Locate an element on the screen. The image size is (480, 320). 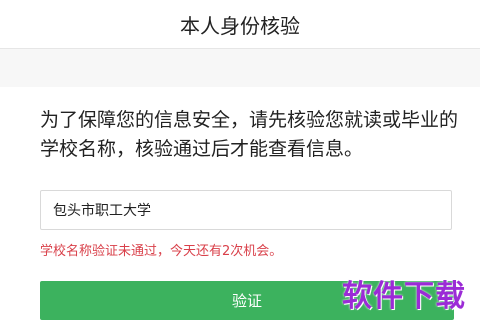
intro-text: 为了保障您的信息安全，请先核验您就读或毕业的学校名称，核验通过后才能查看信息。 is located at coordinates (249, 134).